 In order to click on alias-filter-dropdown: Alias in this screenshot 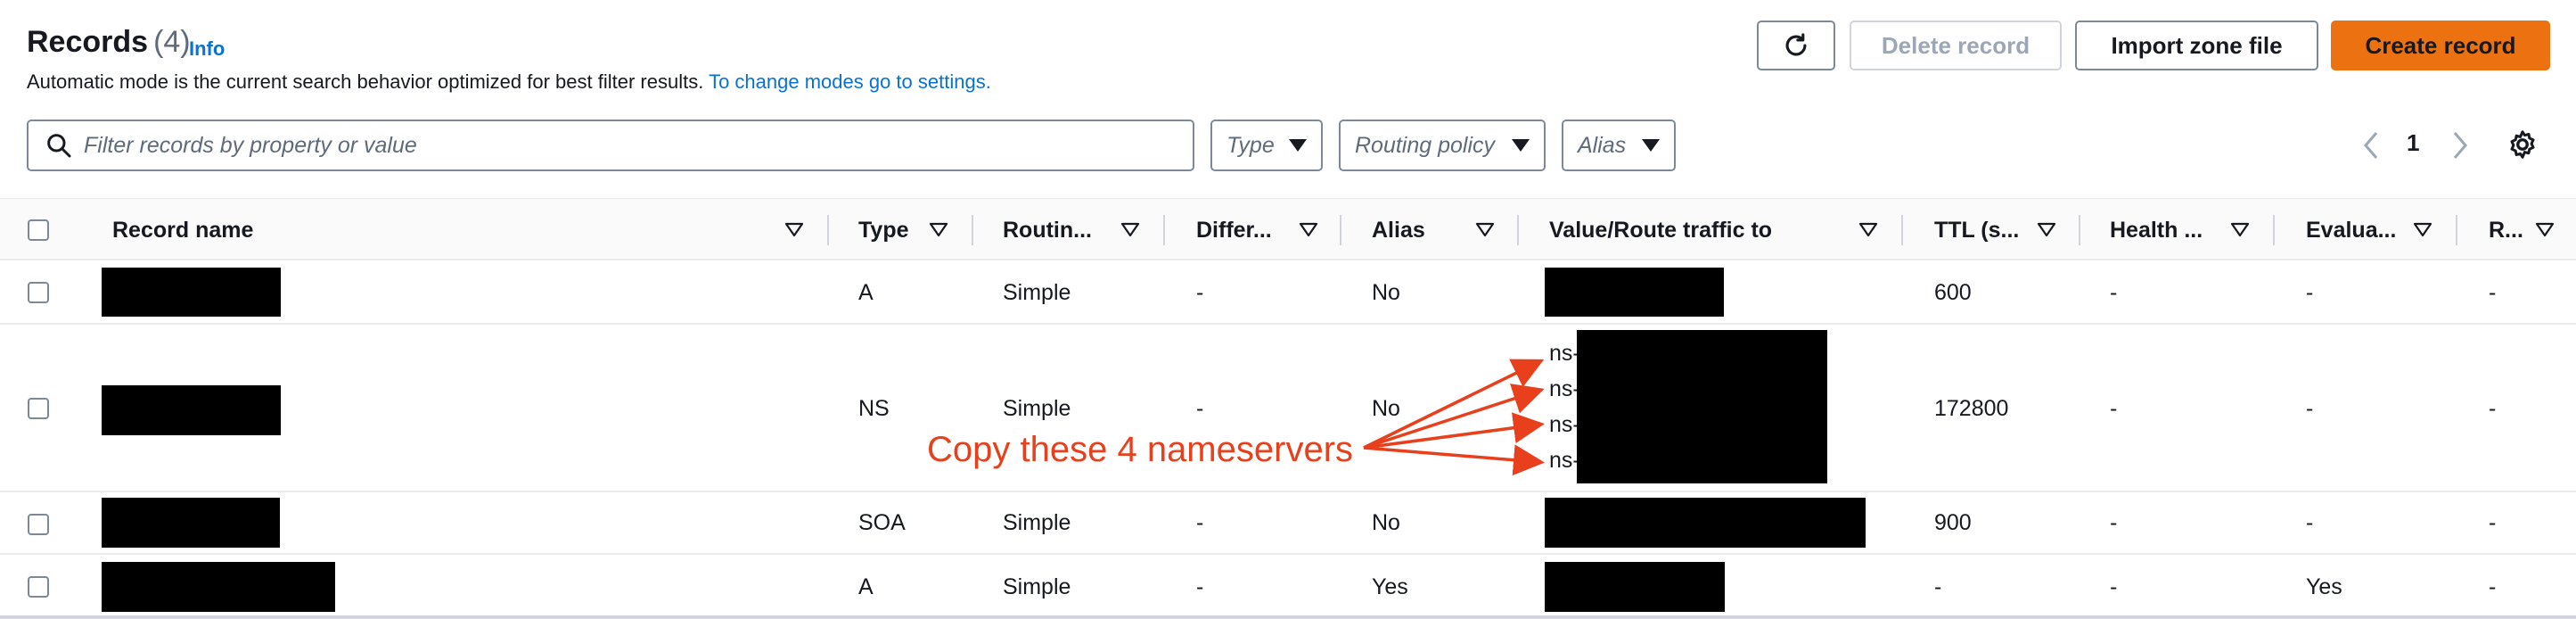, I will do `click(1619, 145)`.